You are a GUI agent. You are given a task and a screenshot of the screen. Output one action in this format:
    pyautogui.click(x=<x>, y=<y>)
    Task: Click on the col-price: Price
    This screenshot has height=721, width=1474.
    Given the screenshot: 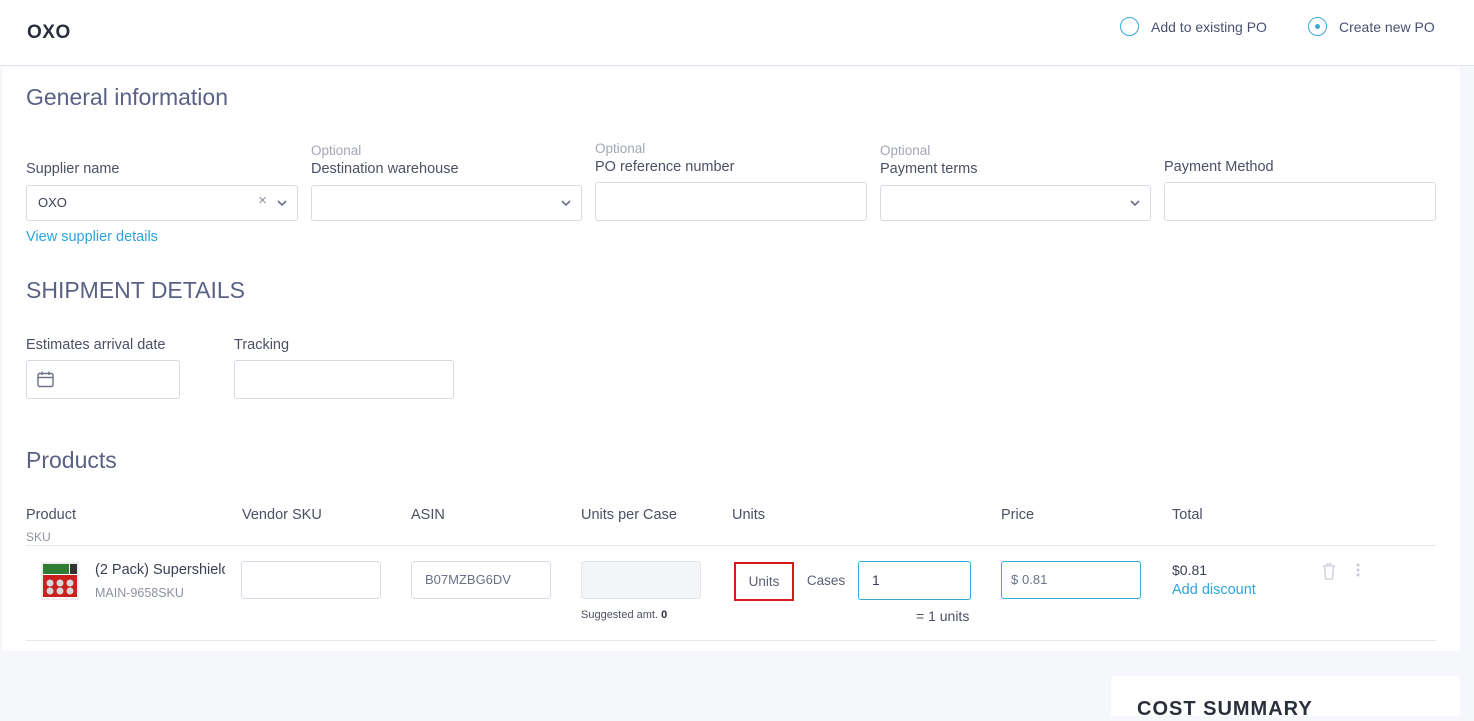 What is the action you would take?
    pyautogui.click(x=1018, y=515)
    